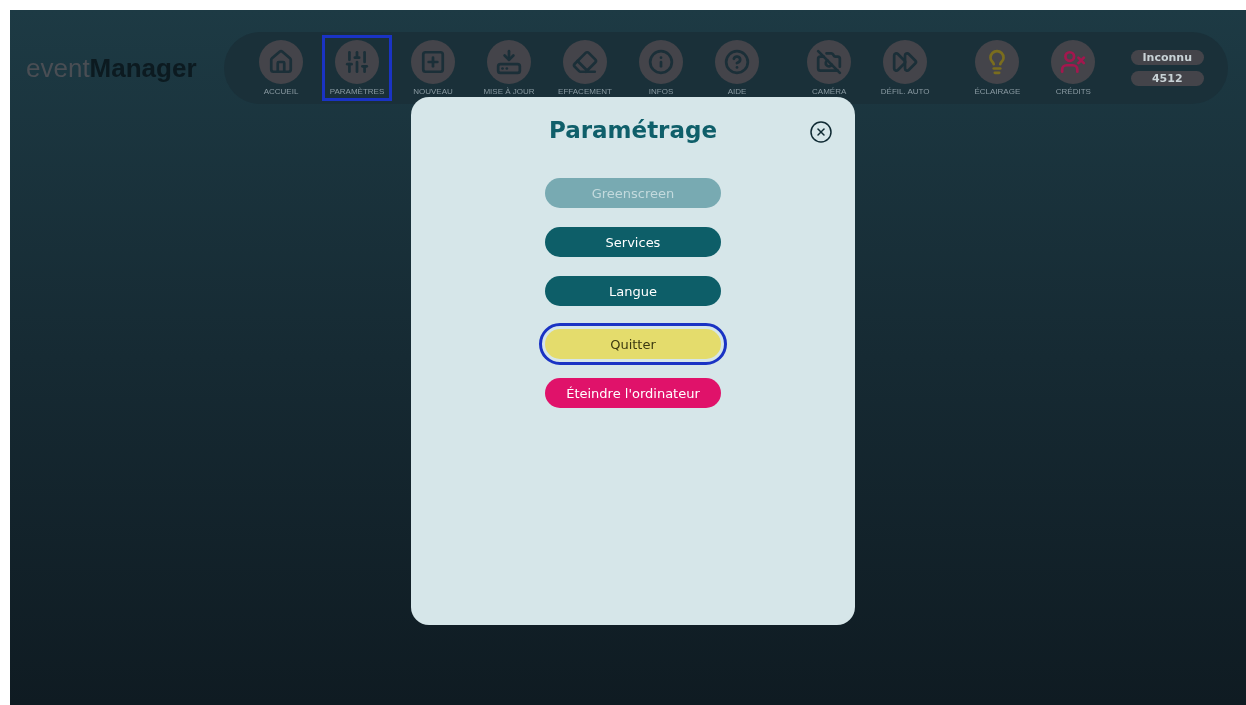 The height and width of the screenshot is (705, 1246). Describe the element at coordinates (737, 68) in the screenshot. I see `toolbar-button: AIDE` at that location.